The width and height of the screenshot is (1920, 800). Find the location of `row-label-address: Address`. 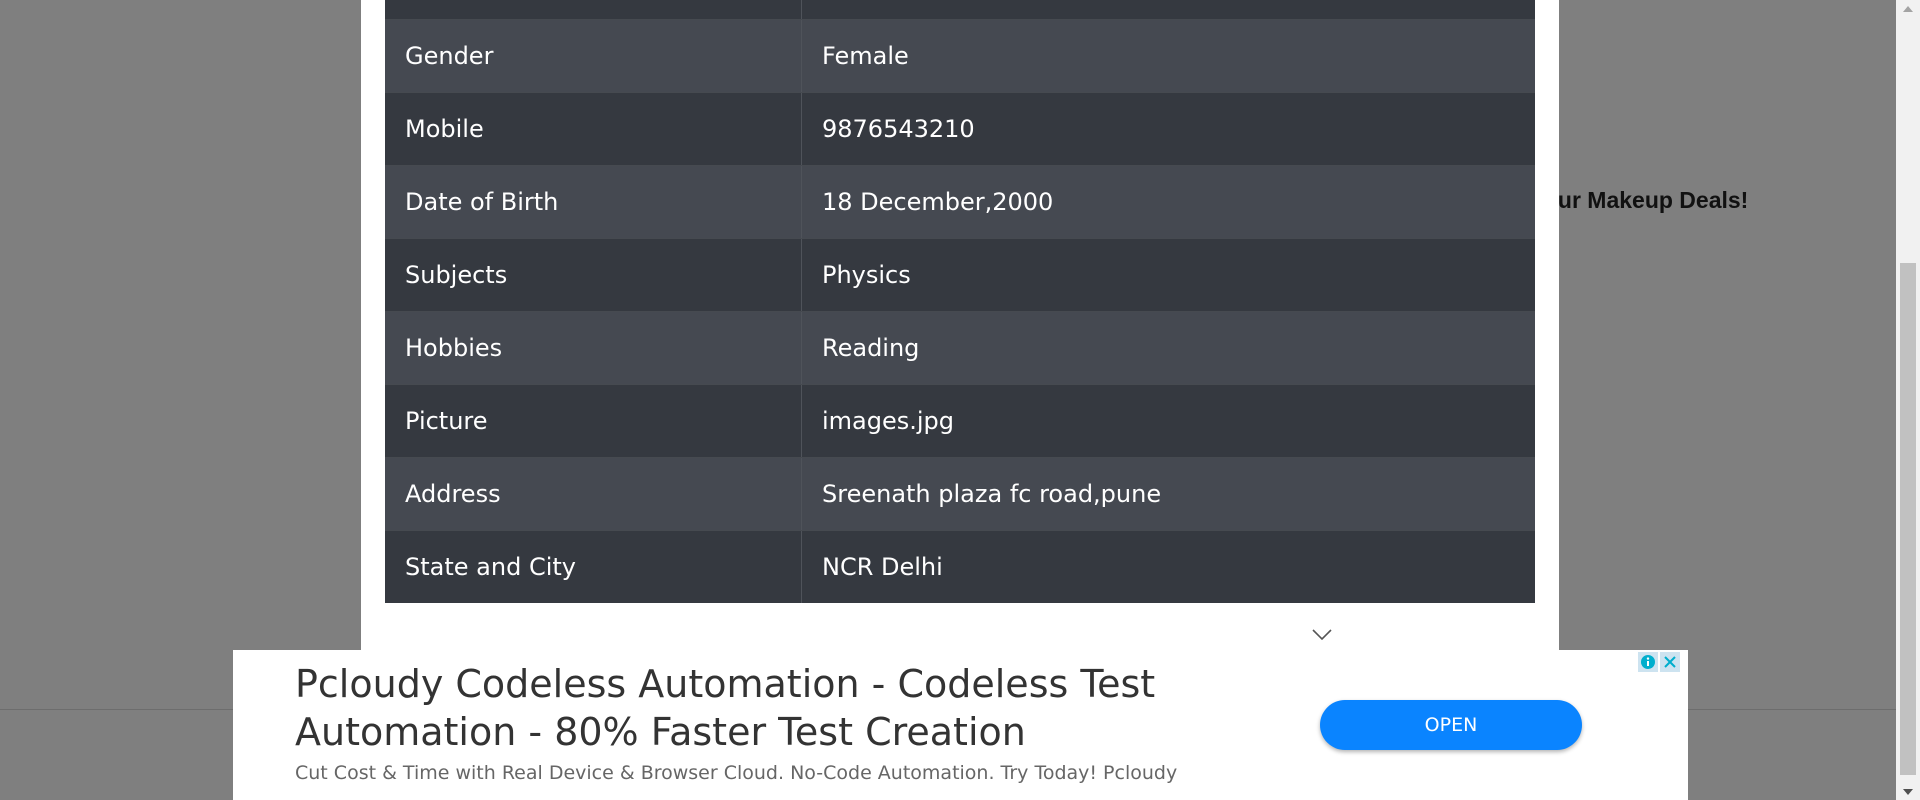

row-label-address: Address is located at coordinates (593, 494).